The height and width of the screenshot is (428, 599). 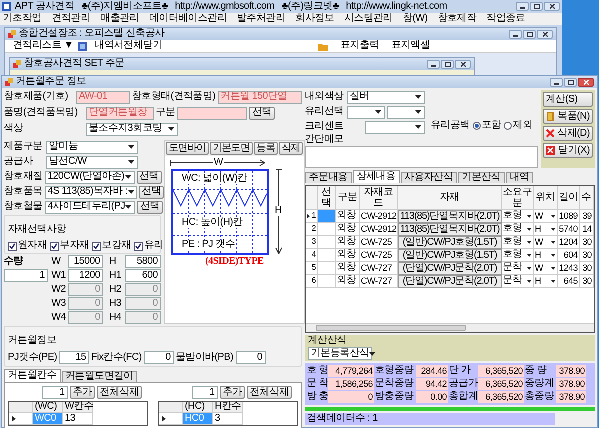 I want to click on drawing-button: 삭제, so click(x=291, y=148).